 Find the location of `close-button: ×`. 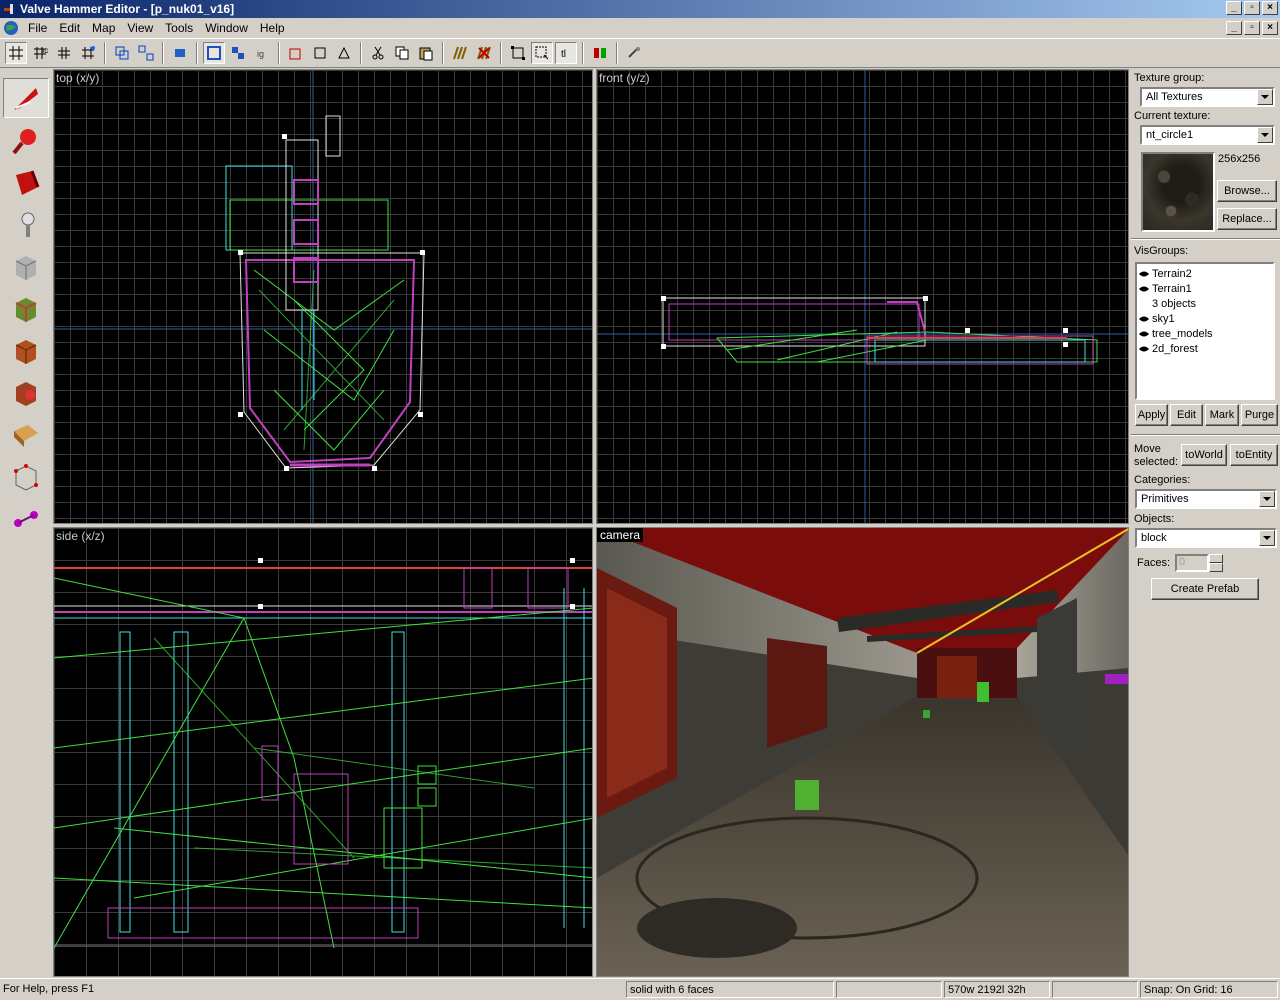

close-button: × is located at coordinates (1270, 8).